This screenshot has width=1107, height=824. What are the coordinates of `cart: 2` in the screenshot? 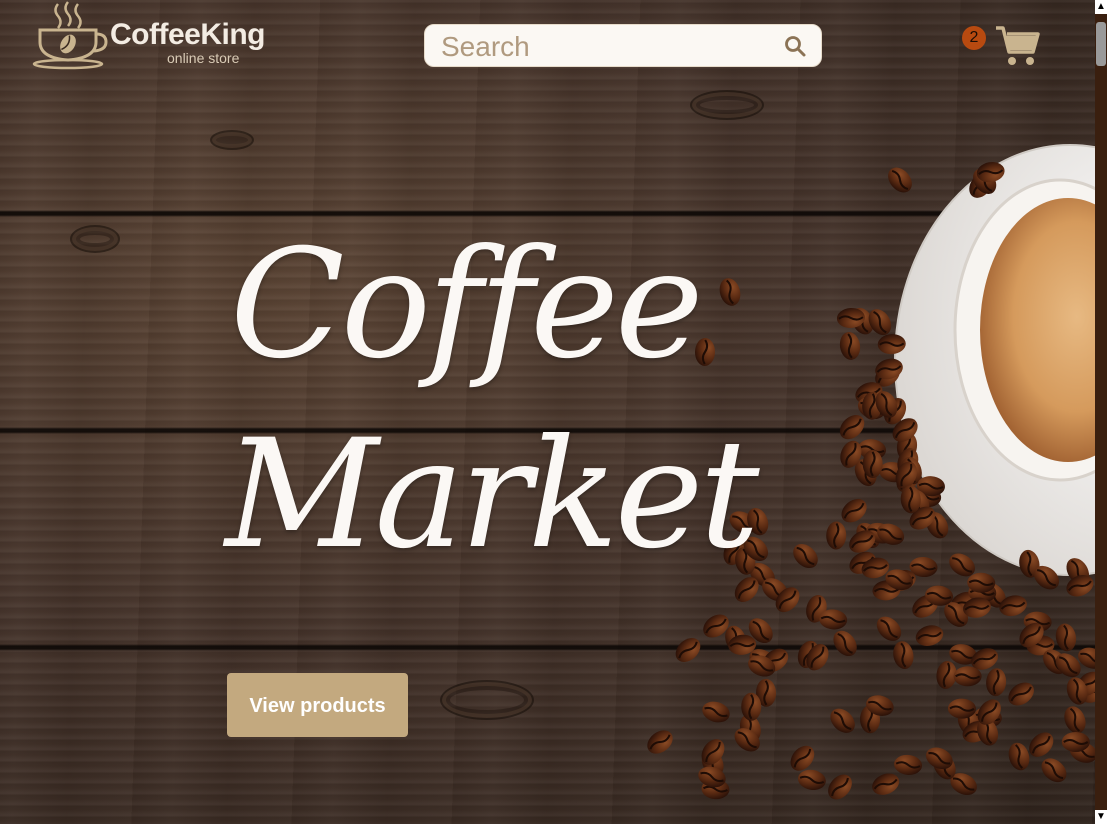 It's located at (1002, 46).